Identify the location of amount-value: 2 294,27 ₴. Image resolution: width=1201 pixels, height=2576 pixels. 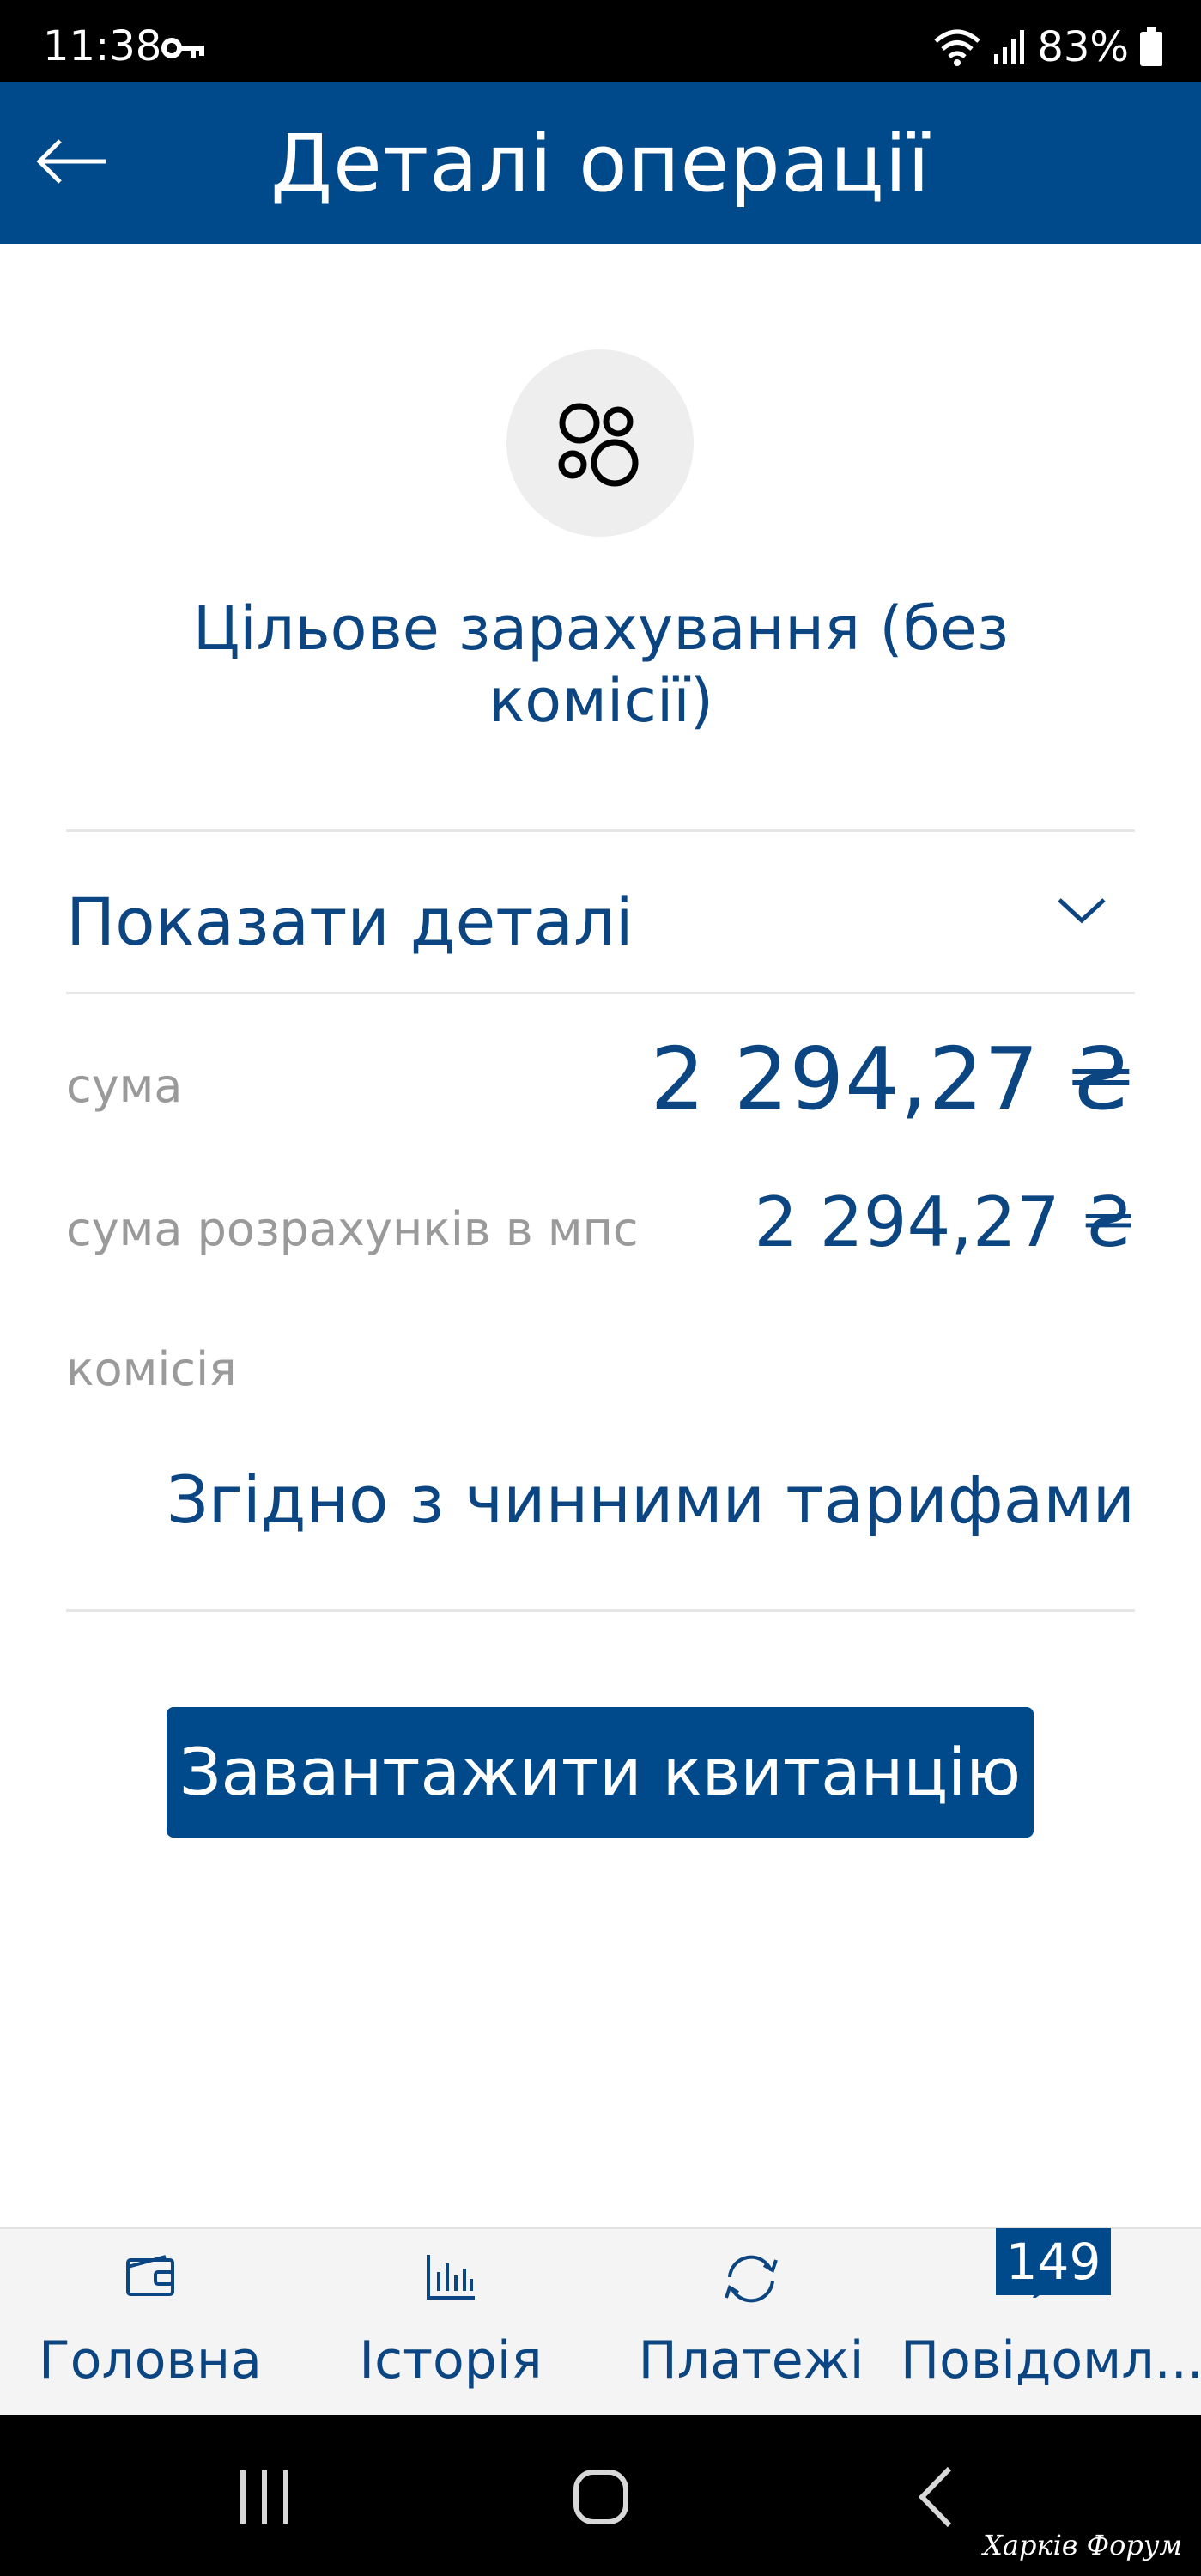
(892, 1079).